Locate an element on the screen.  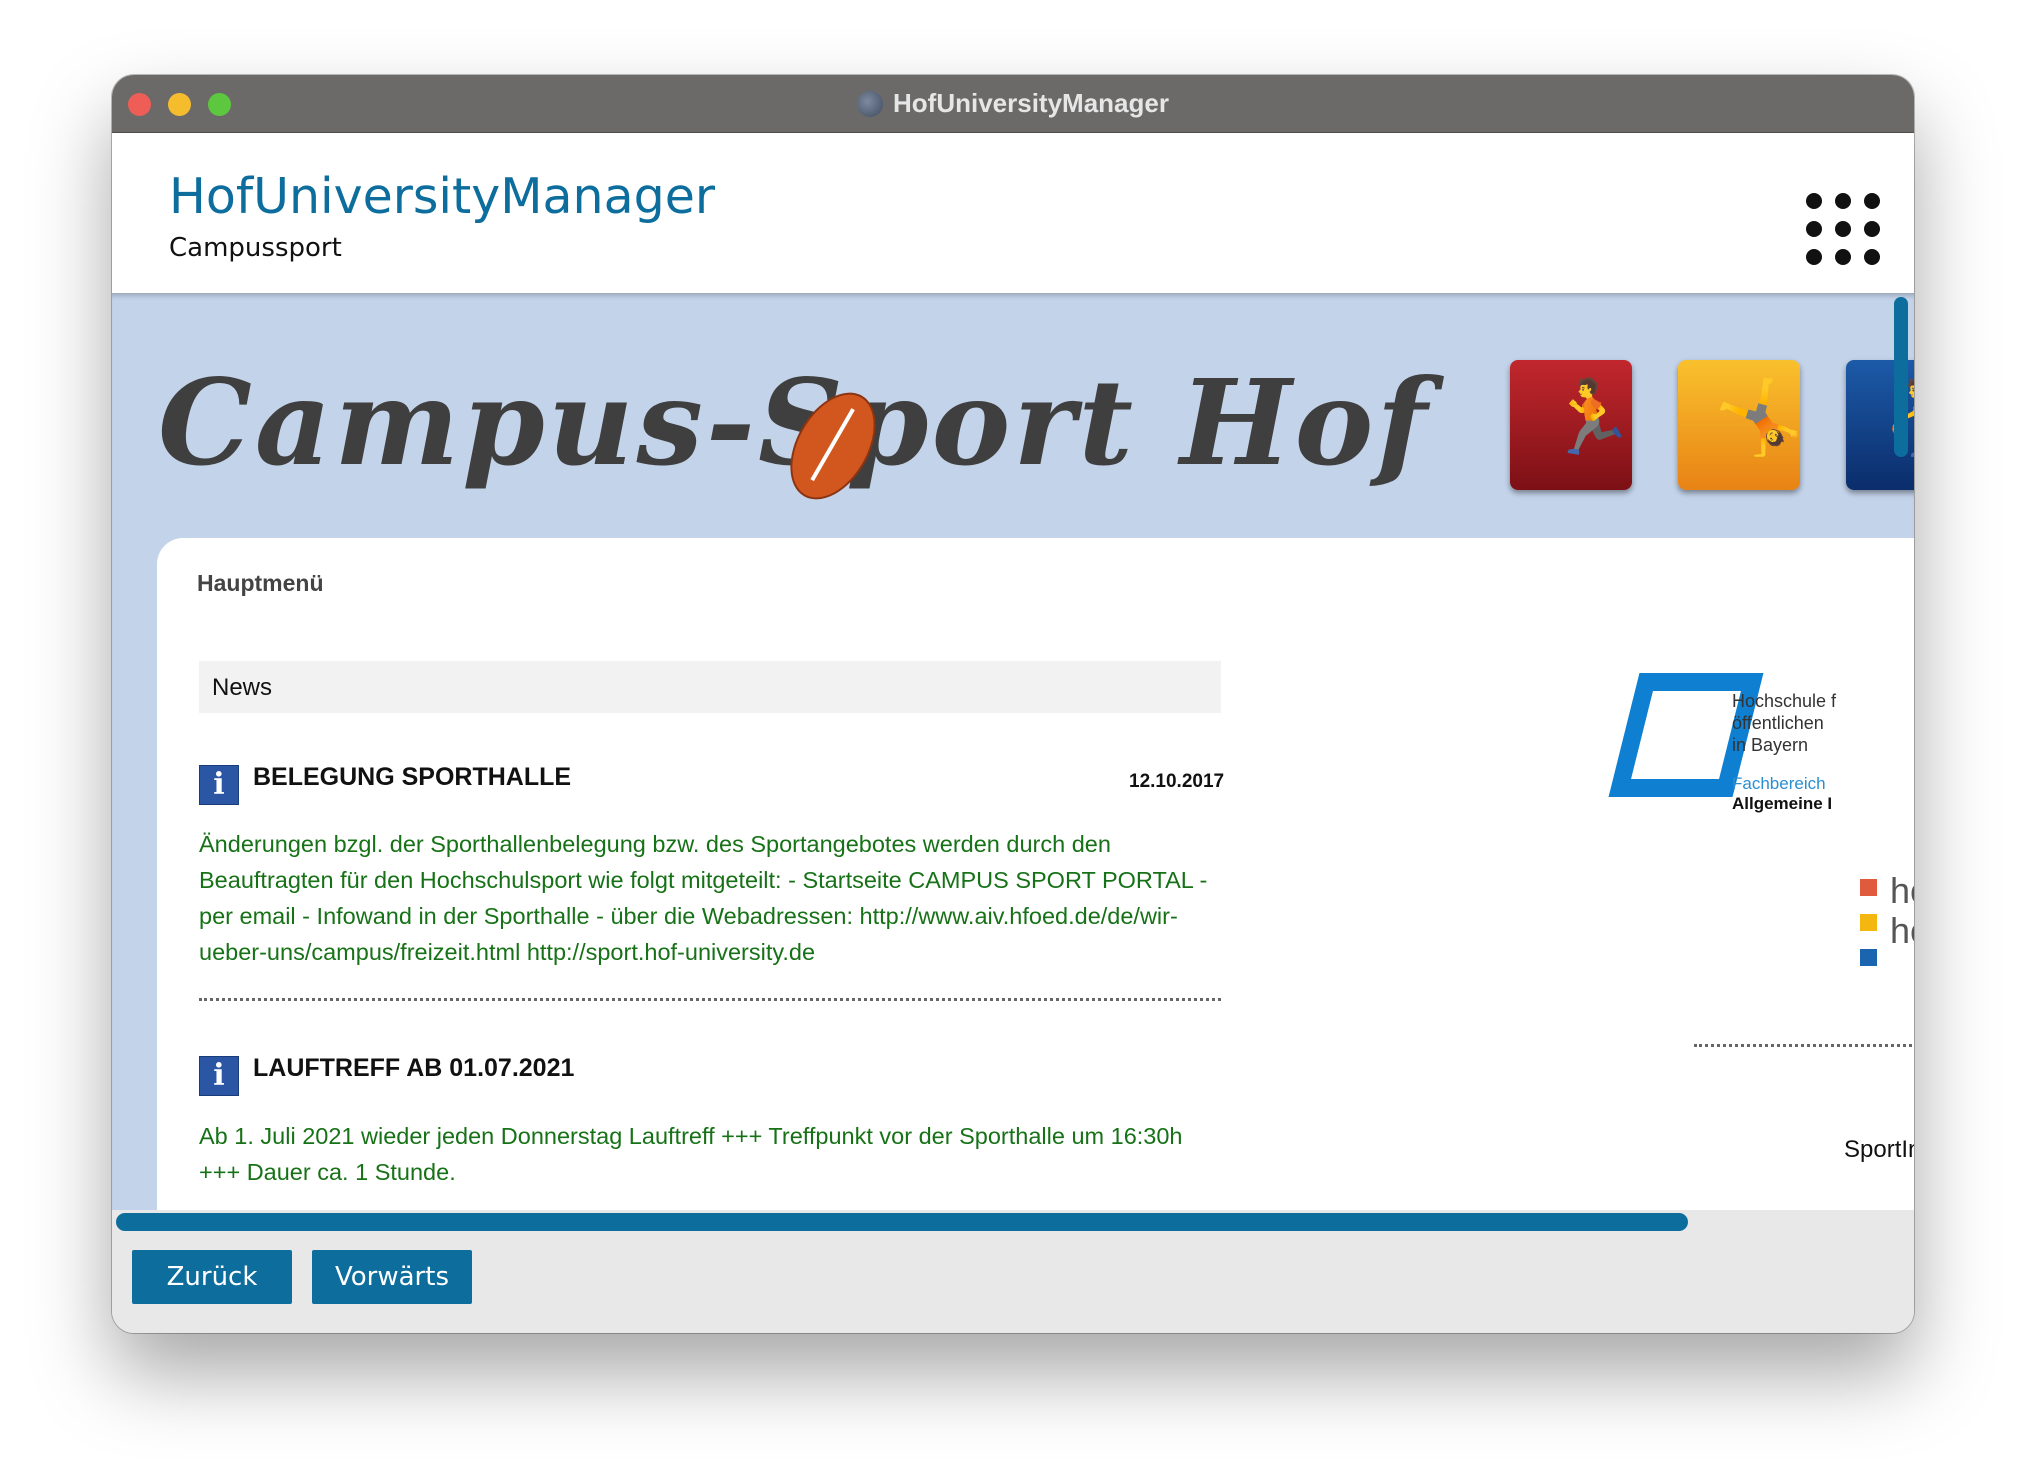
forward-button: Vorwärts is located at coordinates (392, 1277).